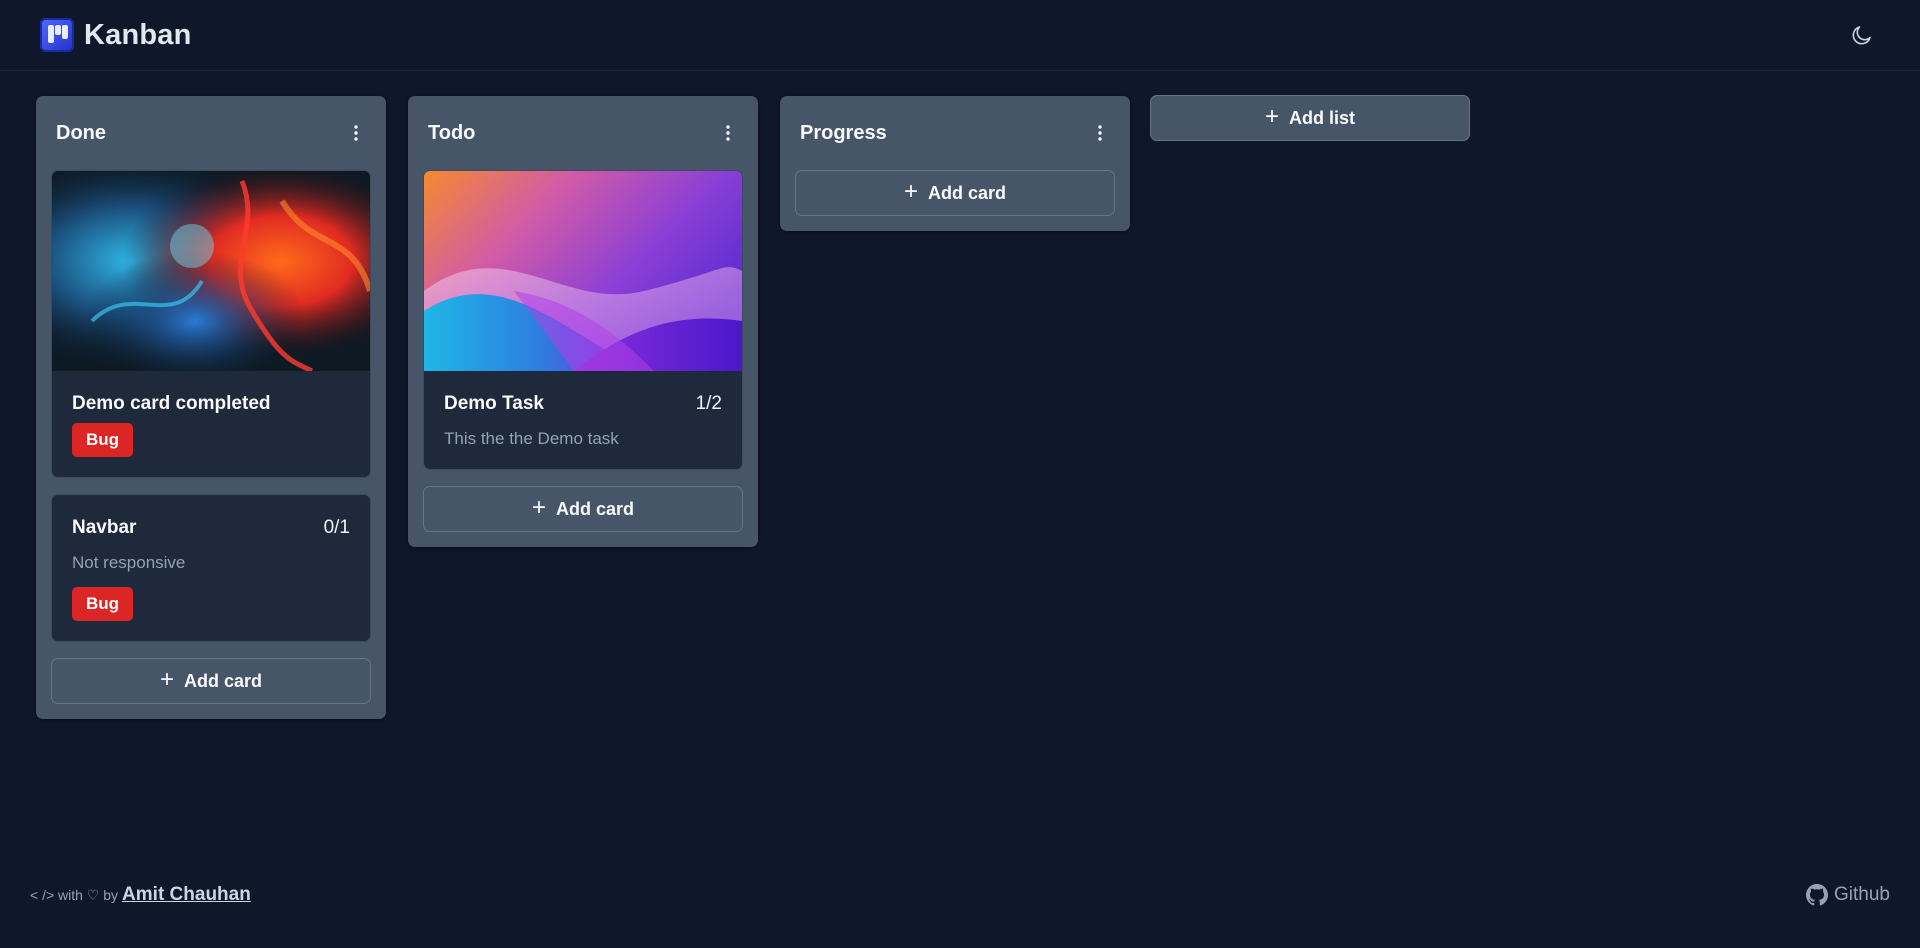 This screenshot has height=948, width=1920. What do you see at coordinates (843, 132) in the screenshot?
I see `list-title: Progress` at bounding box center [843, 132].